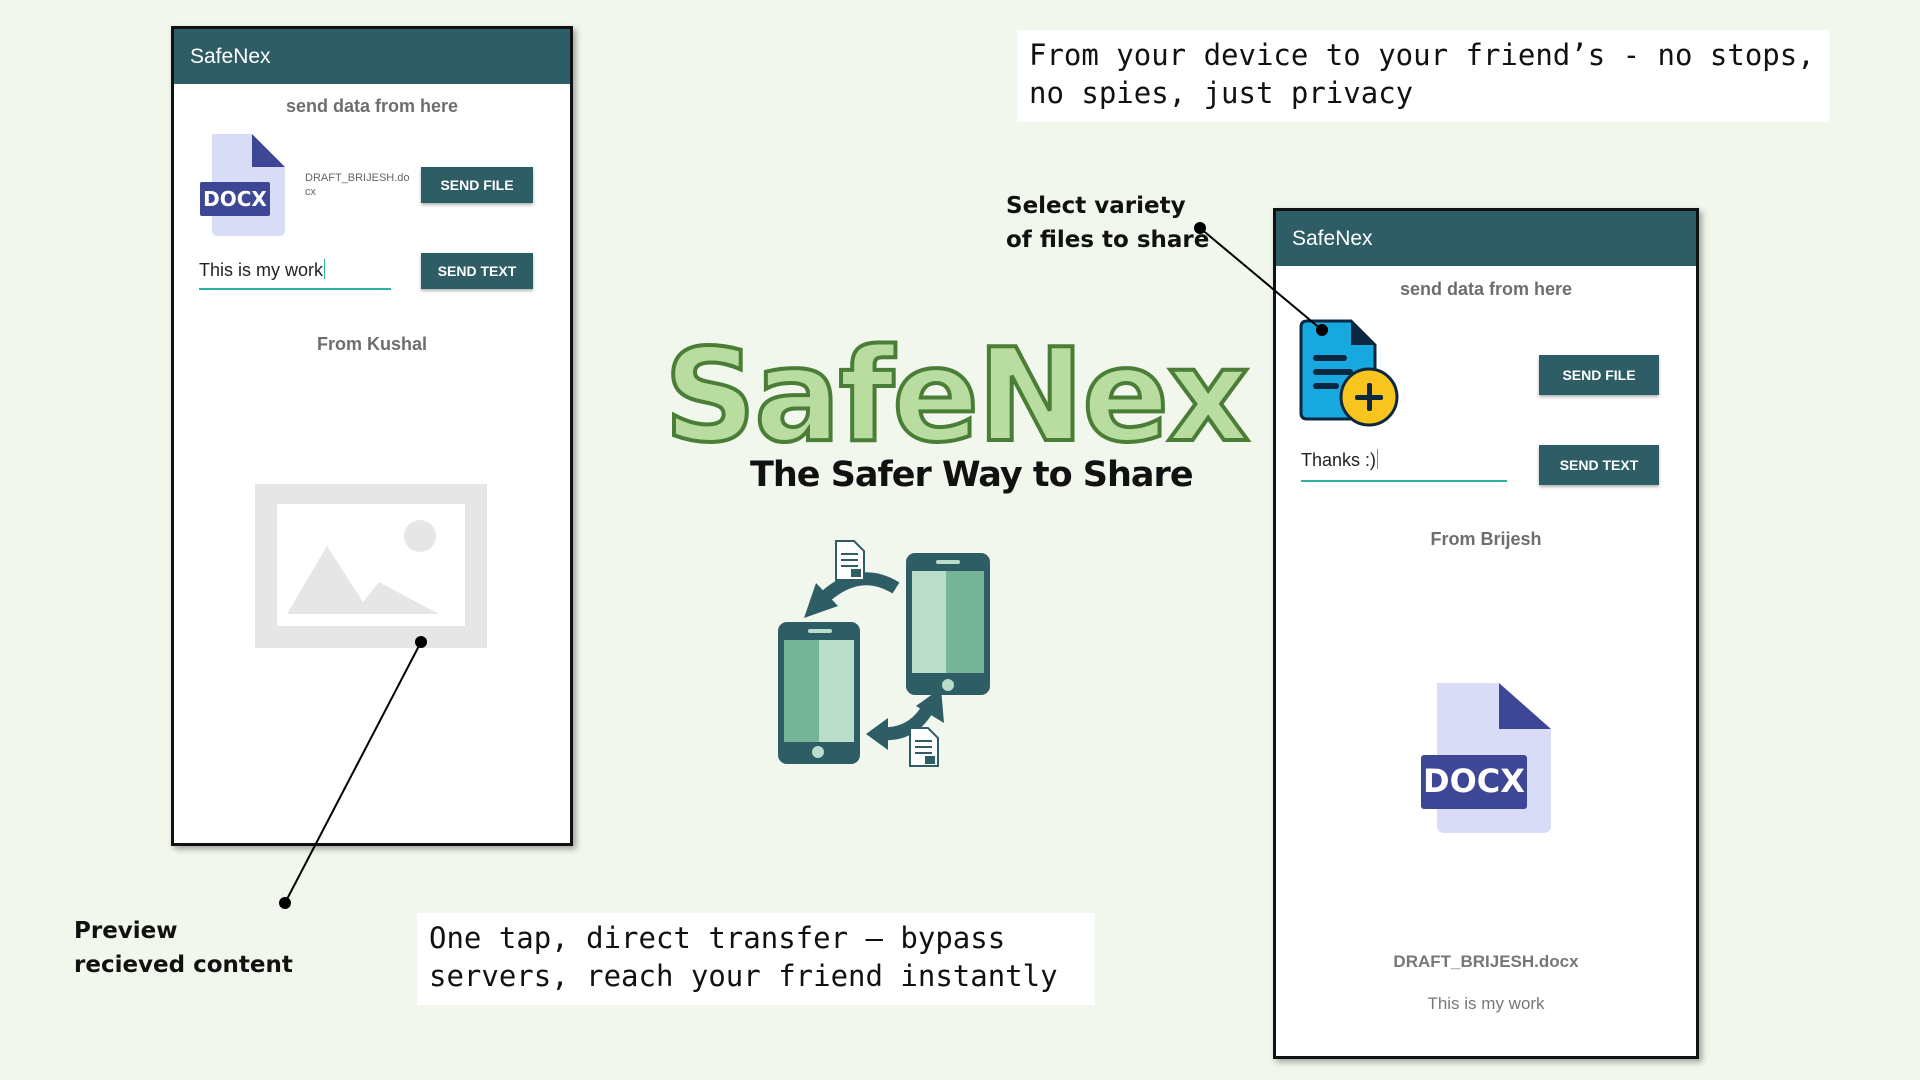 The height and width of the screenshot is (1080, 1920). What do you see at coordinates (972, 475) in the screenshot?
I see `logo-tagline: The Safer Way to Share` at bounding box center [972, 475].